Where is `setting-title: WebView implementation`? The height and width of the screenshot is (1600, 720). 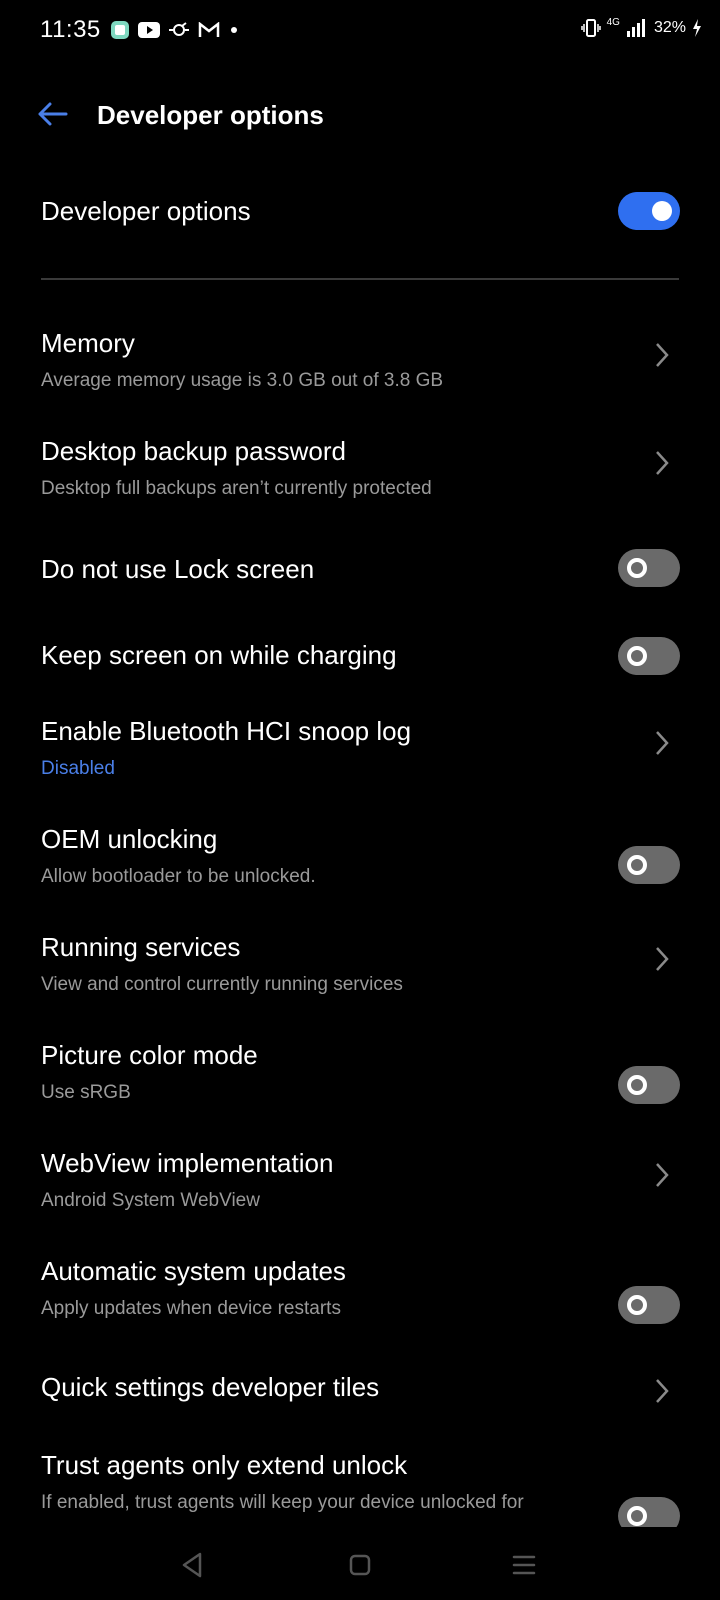
setting-title: WebView implementation is located at coordinates (187, 1163).